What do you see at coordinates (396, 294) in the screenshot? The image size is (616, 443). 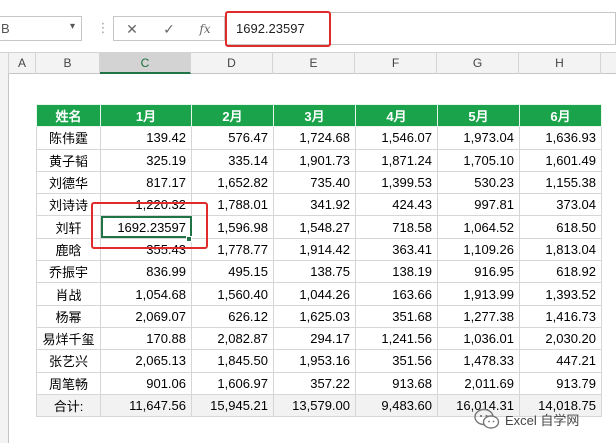 I see `value-cell: 163.66` at bounding box center [396, 294].